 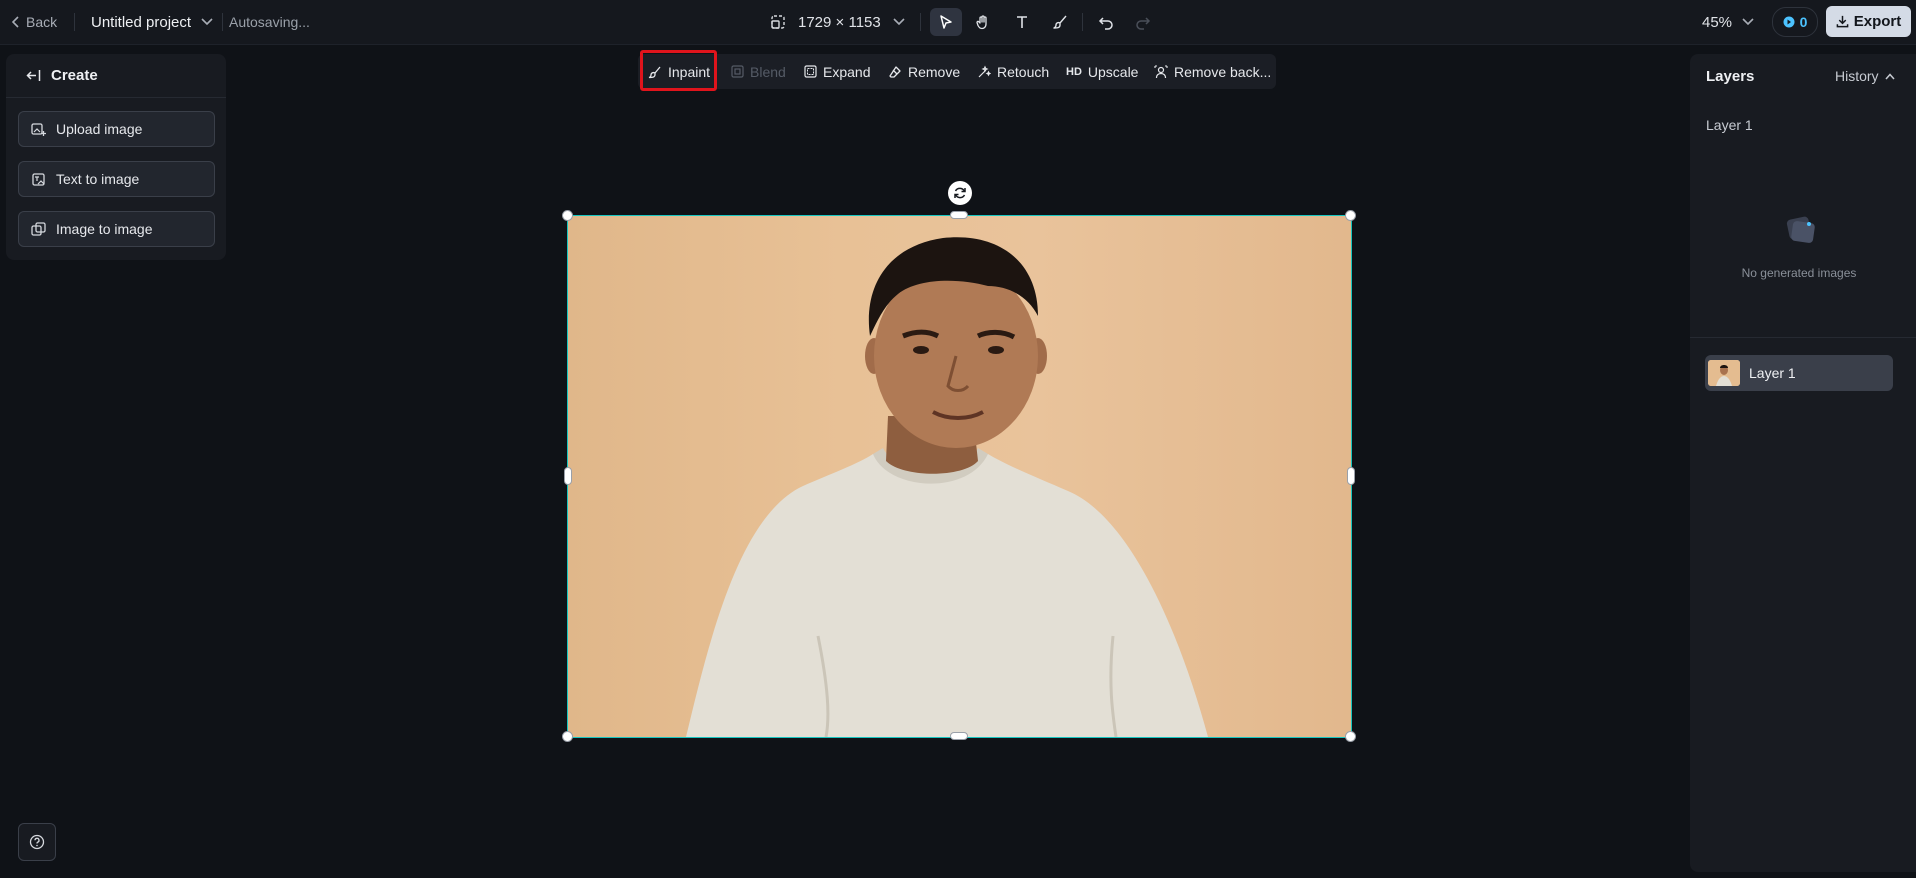 I want to click on export-button: Export, so click(x=1868, y=21).